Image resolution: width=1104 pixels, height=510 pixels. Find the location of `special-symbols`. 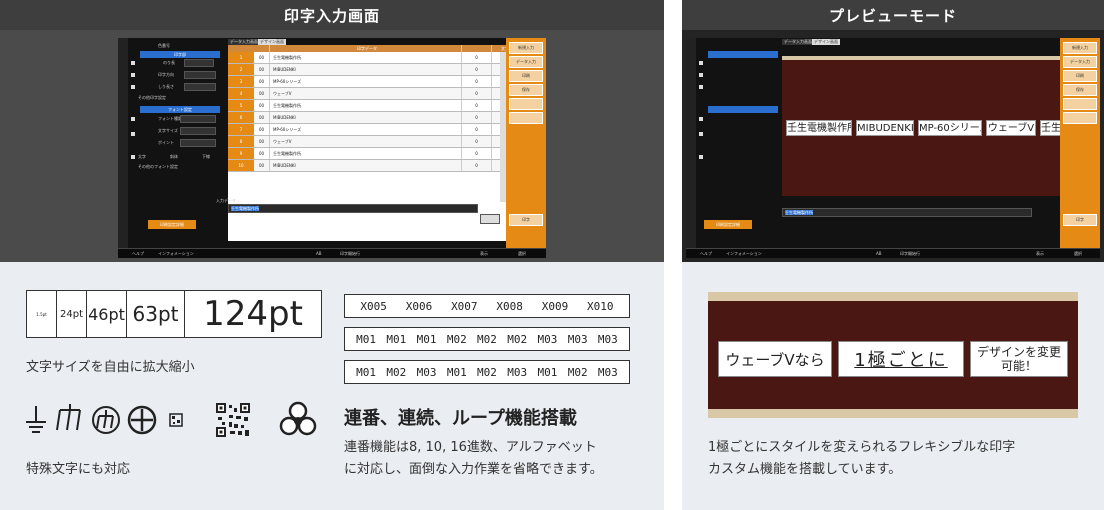

special-symbols is located at coordinates (119, 420).